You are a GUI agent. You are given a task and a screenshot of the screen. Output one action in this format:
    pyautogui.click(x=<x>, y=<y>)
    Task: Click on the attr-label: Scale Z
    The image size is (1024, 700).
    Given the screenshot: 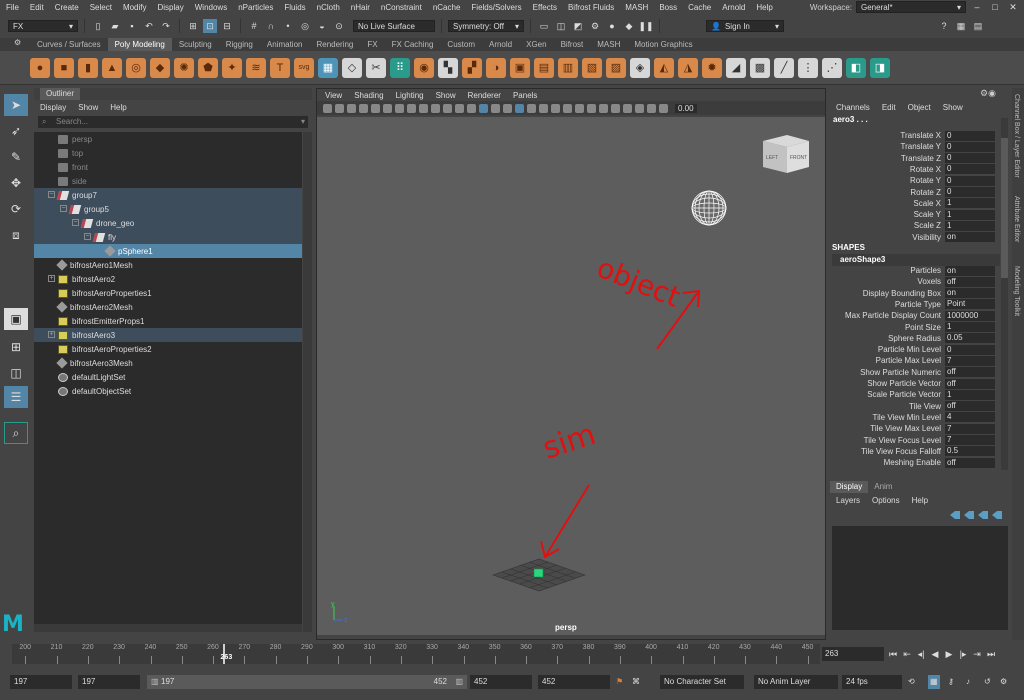 What is the action you would take?
    pyautogui.click(x=887, y=225)
    